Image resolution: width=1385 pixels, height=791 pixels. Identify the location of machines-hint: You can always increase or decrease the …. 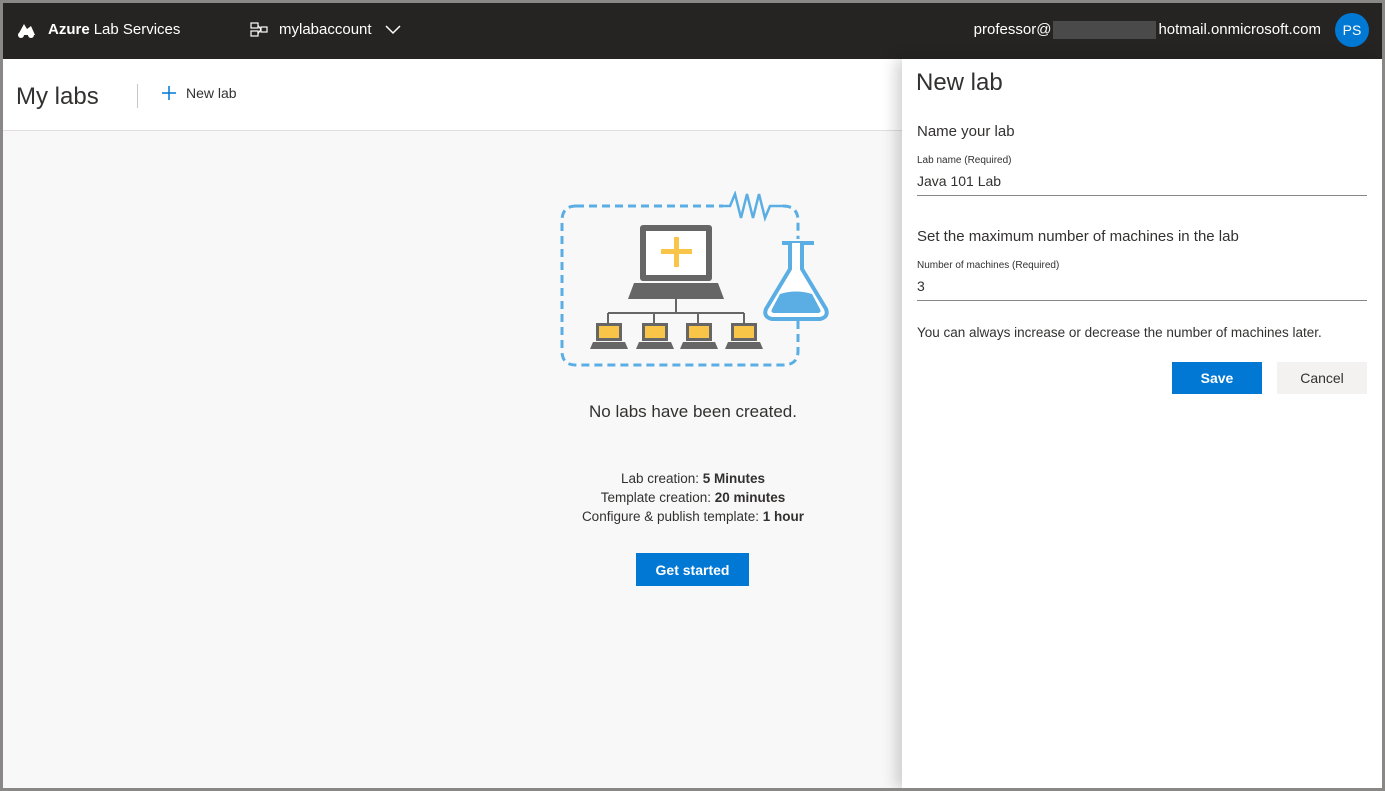
(1119, 332).